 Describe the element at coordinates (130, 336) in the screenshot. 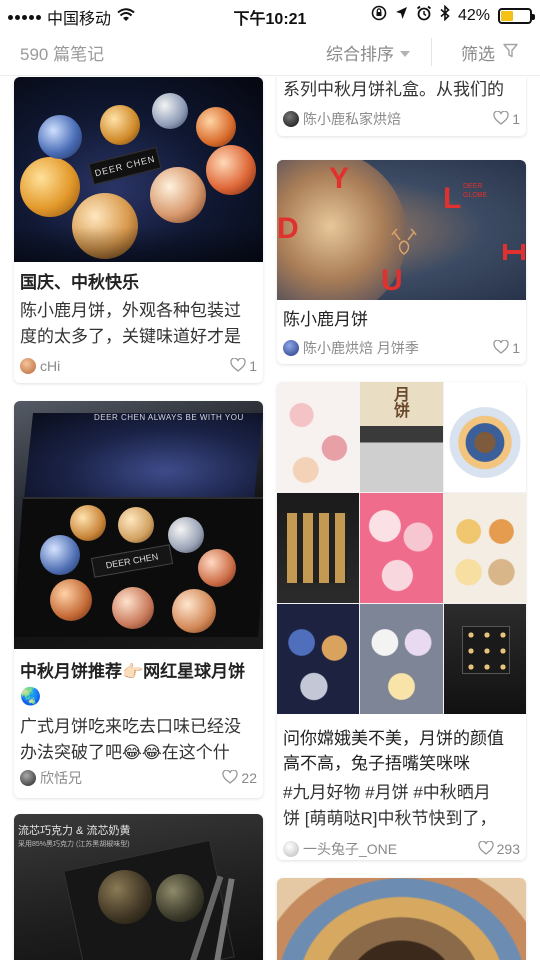

I see `note-description-line: 度的太多了，关键味道好才是` at that location.